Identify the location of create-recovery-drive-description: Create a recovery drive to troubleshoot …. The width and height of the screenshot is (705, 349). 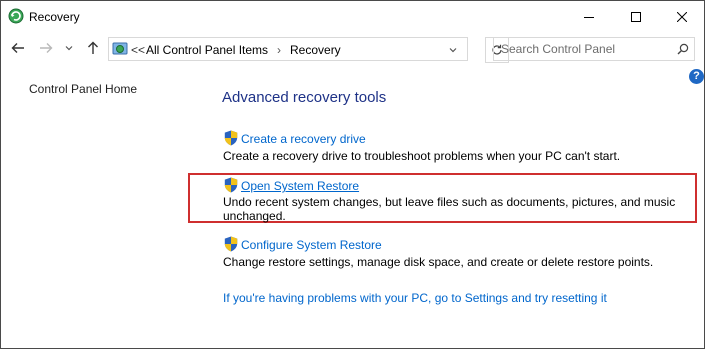
(422, 156).